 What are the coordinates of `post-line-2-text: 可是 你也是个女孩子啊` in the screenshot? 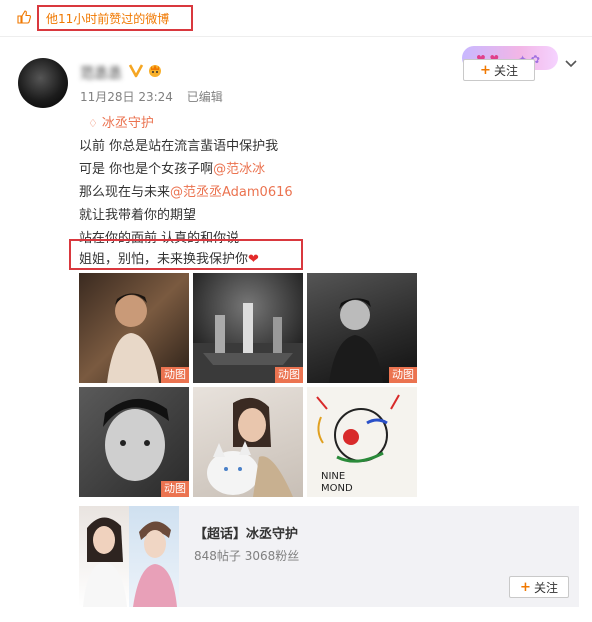 It's located at (146, 169).